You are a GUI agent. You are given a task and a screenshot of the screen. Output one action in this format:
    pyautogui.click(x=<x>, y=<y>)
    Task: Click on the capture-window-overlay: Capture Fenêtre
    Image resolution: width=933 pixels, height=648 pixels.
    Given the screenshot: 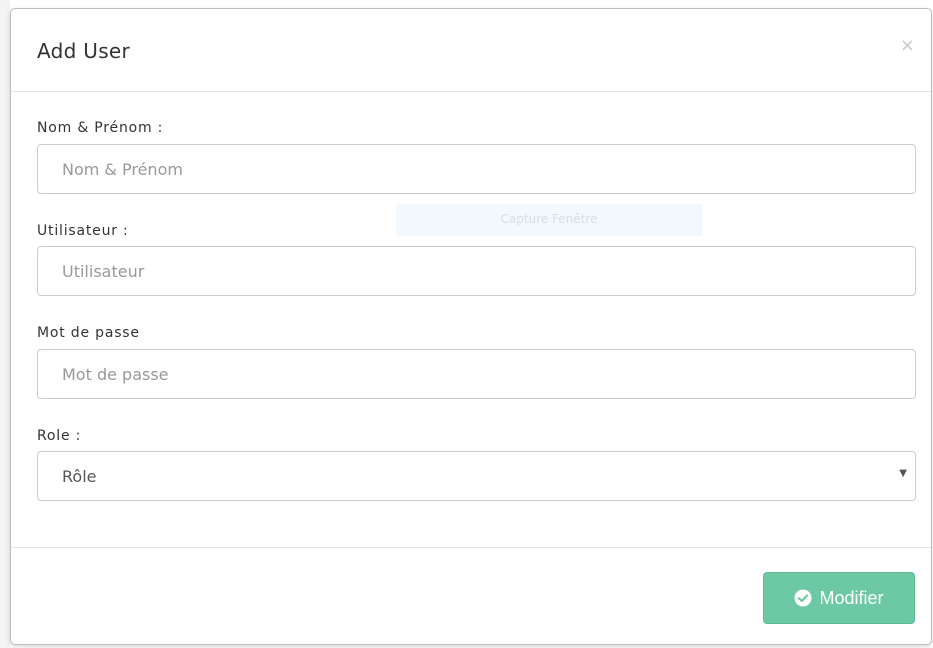 What is the action you would take?
    pyautogui.click(x=549, y=220)
    